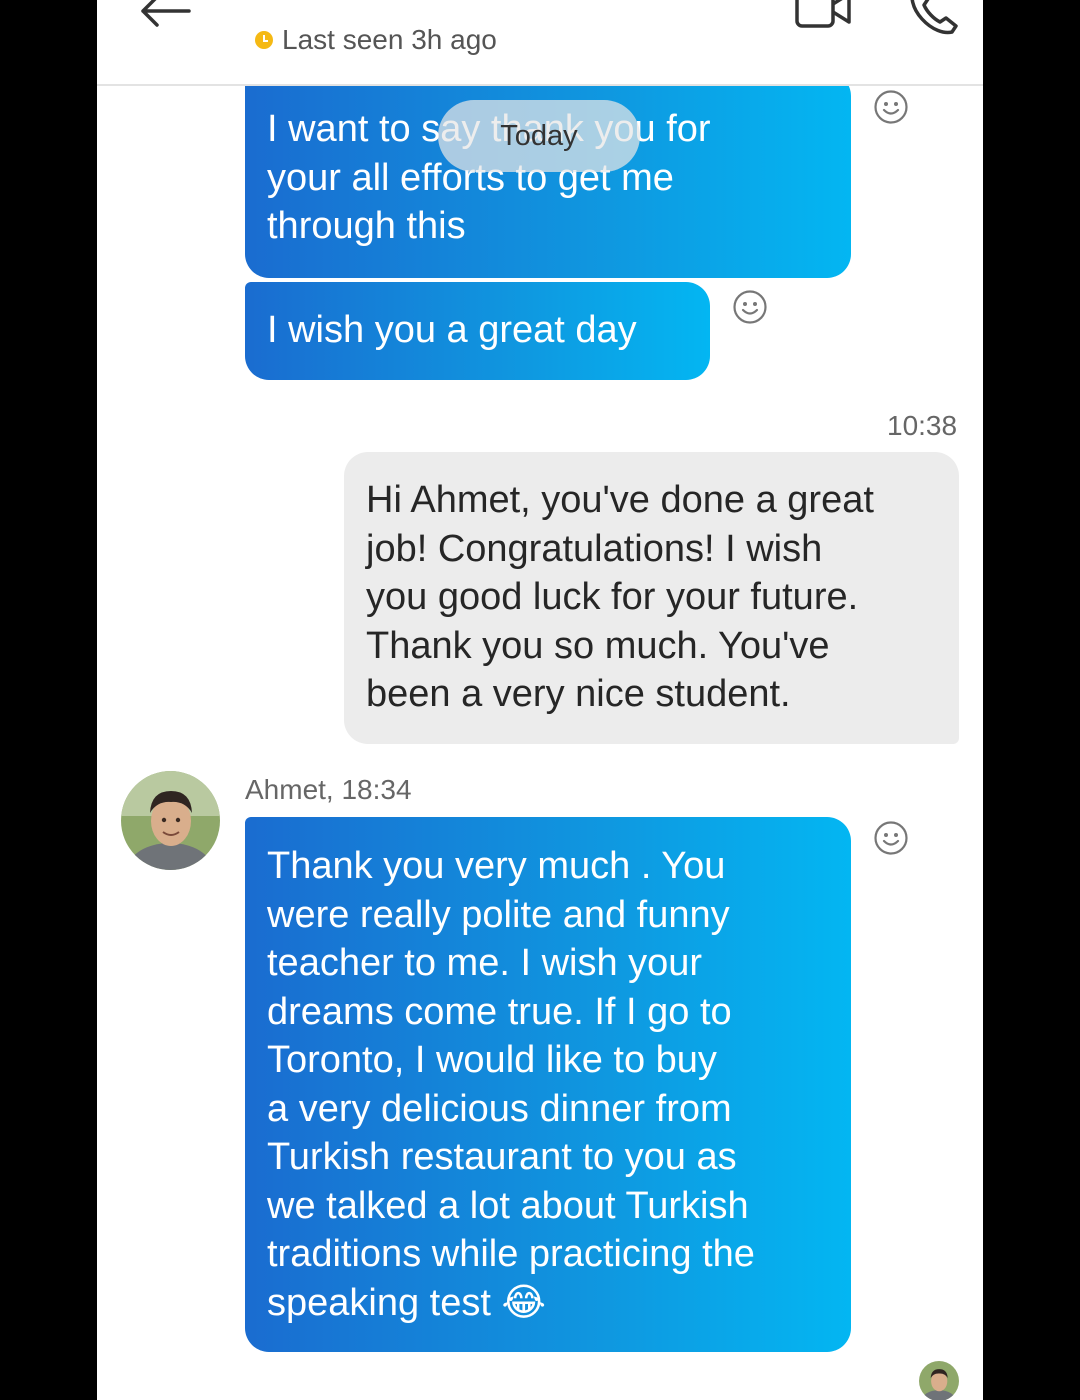 The width and height of the screenshot is (1080, 1400). Describe the element at coordinates (328, 789) in the screenshot. I see `sender-name-time: Ahmet, 18:34` at that location.